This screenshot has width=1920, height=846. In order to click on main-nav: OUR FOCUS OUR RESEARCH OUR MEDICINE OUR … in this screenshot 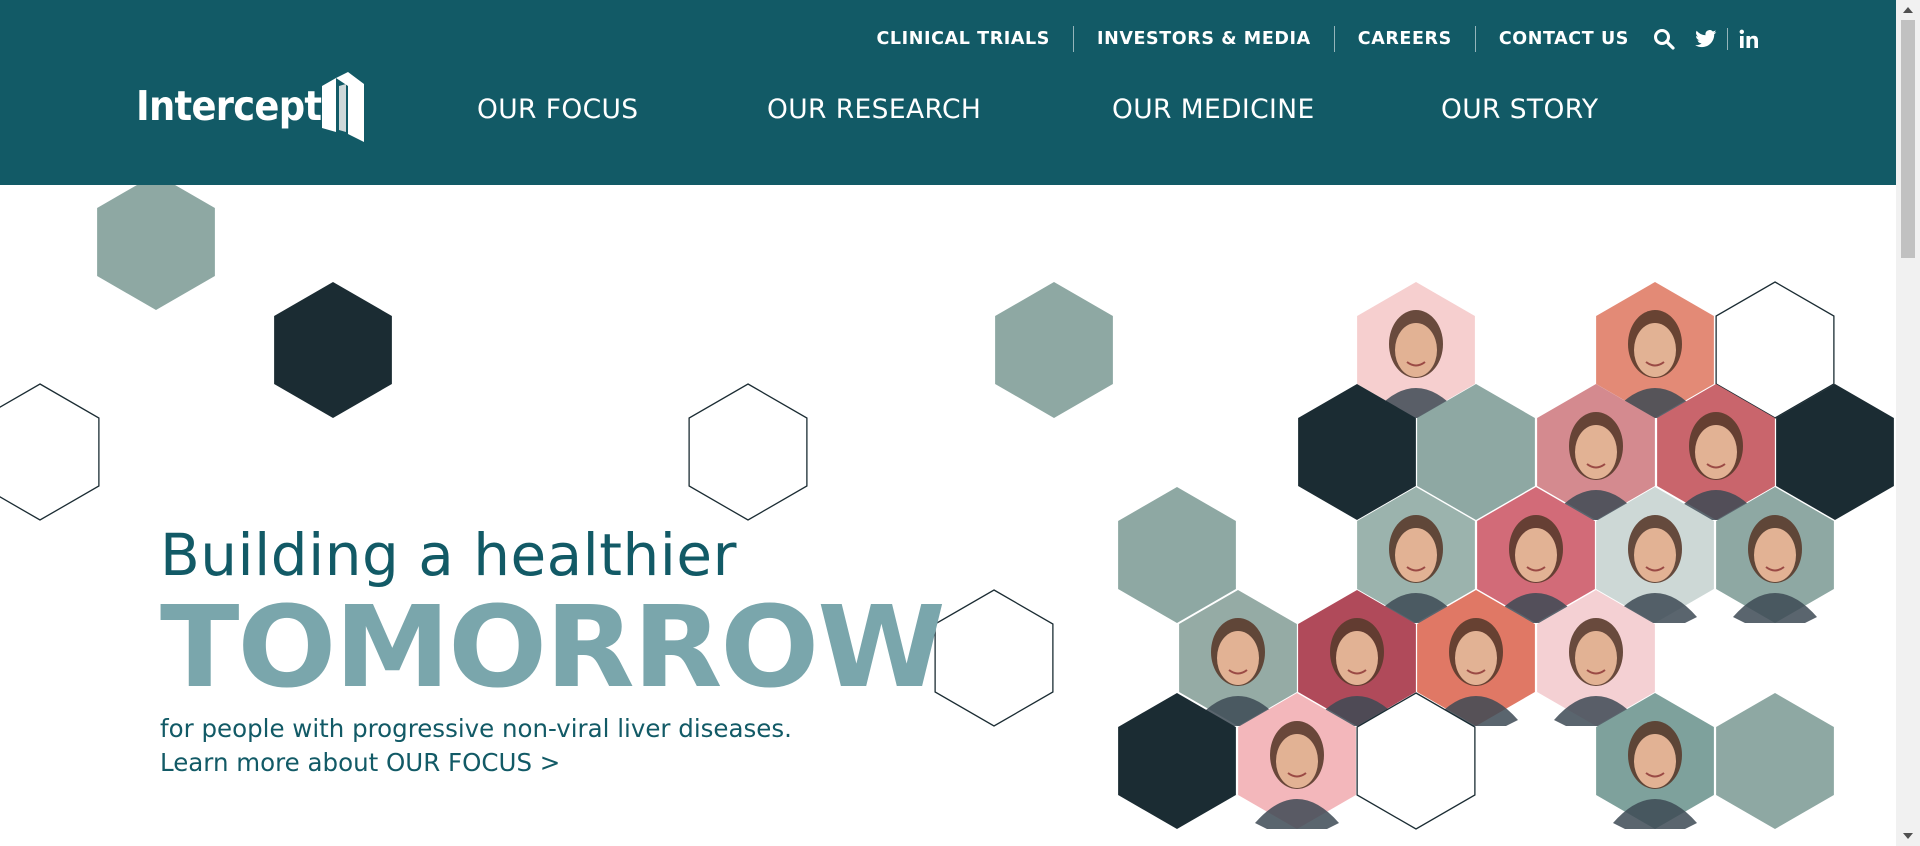, I will do `click(948, 110)`.